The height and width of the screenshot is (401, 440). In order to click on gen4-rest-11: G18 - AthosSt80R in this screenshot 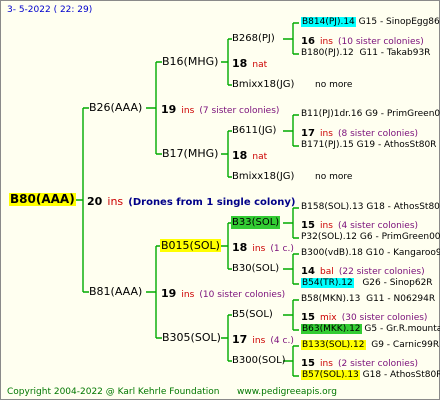, I will do `click(401, 375)`.